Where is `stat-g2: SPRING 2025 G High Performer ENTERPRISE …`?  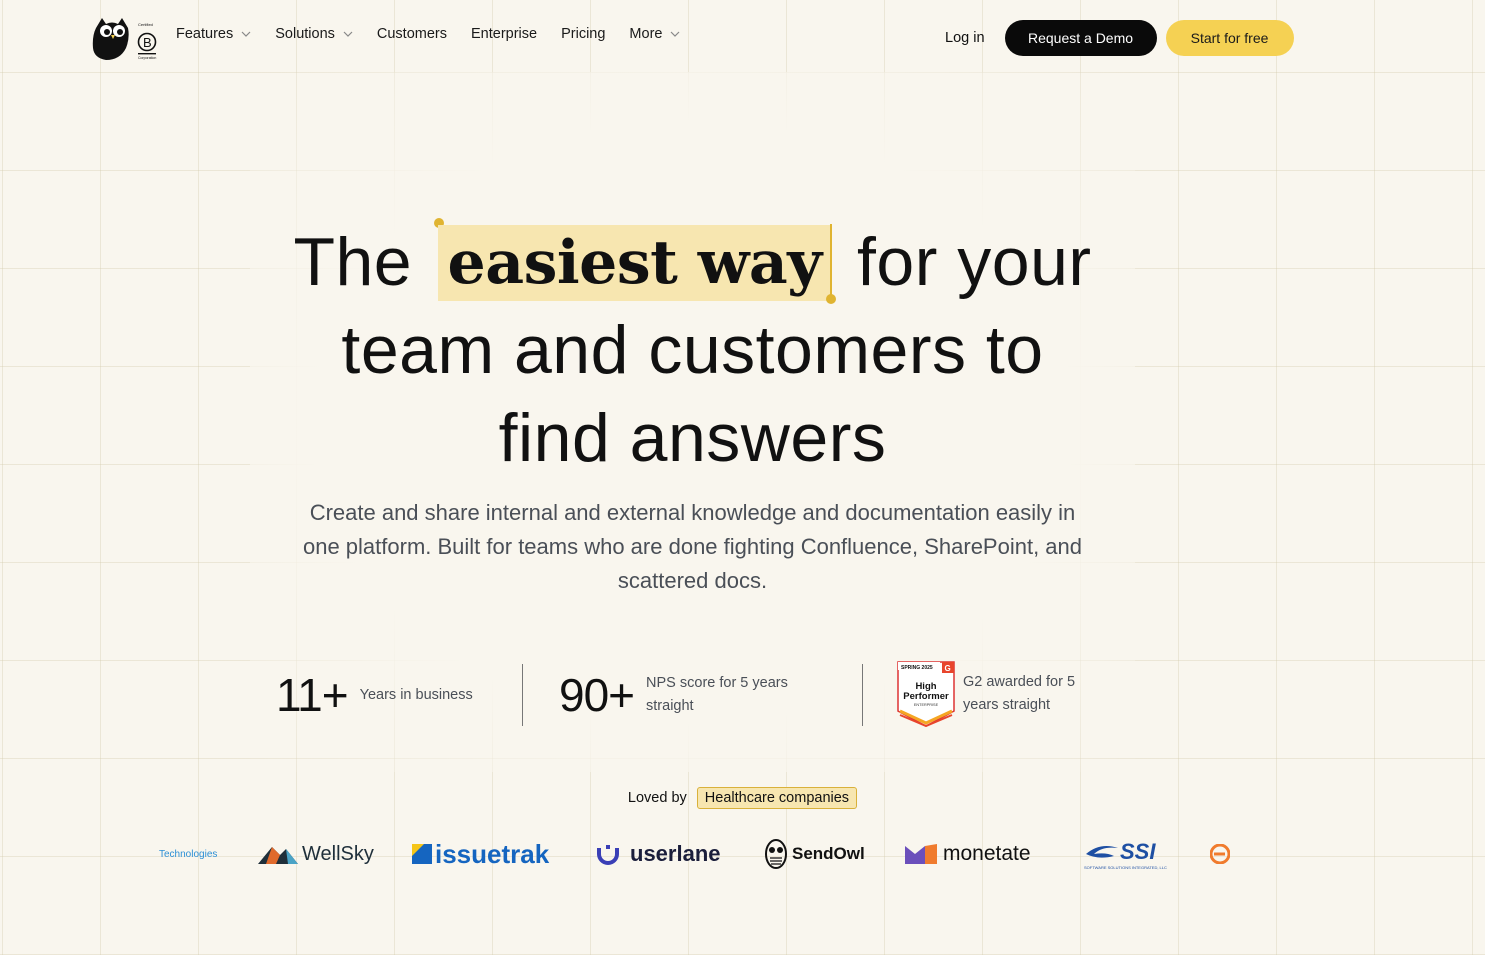
stat-g2: SPRING 2025 G High Performer ENTERPRISE … is located at coordinates (995, 694).